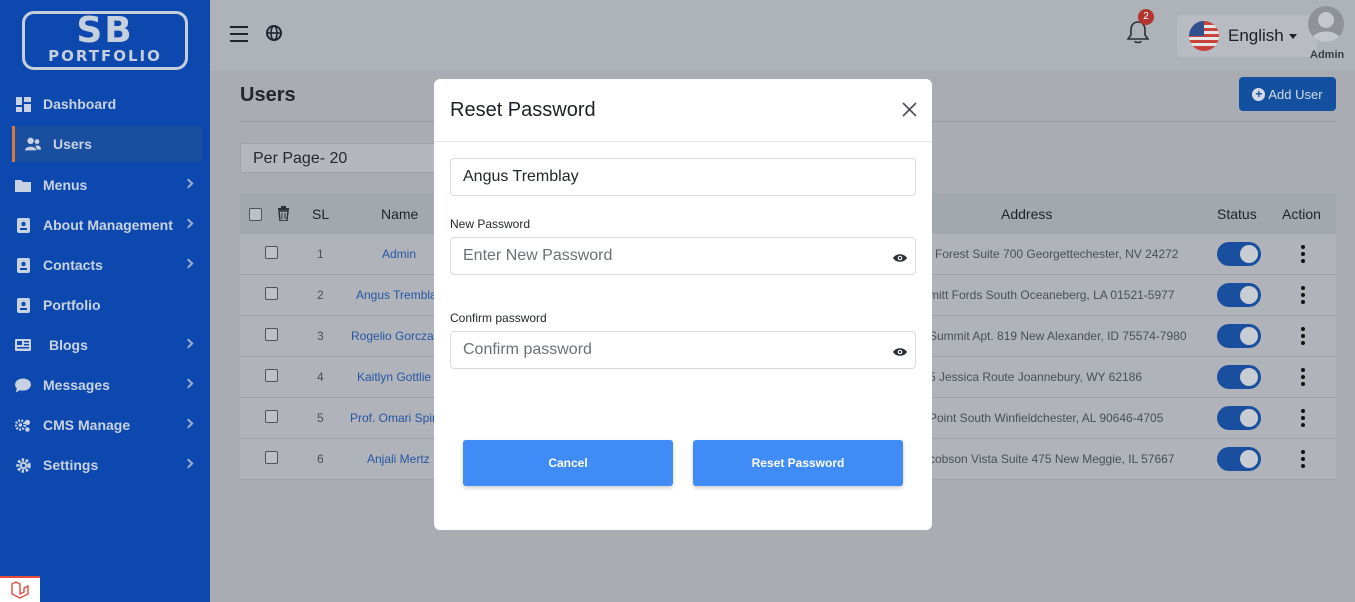 This screenshot has width=1355, height=602. Describe the element at coordinates (683, 177) in the screenshot. I see `user-name-field: Angus Tremblay` at that location.